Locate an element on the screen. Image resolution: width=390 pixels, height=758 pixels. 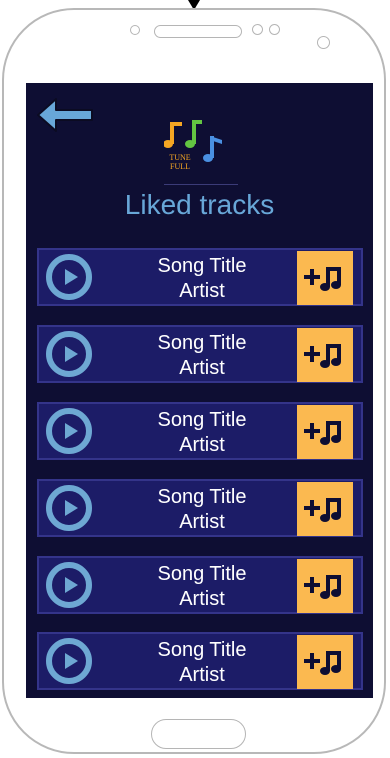
header-divider is located at coordinates (201, 184).